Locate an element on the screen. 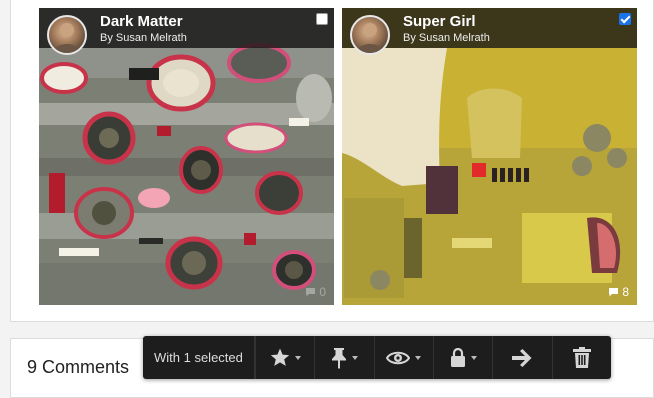  delete-button is located at coordinates (581, 357).